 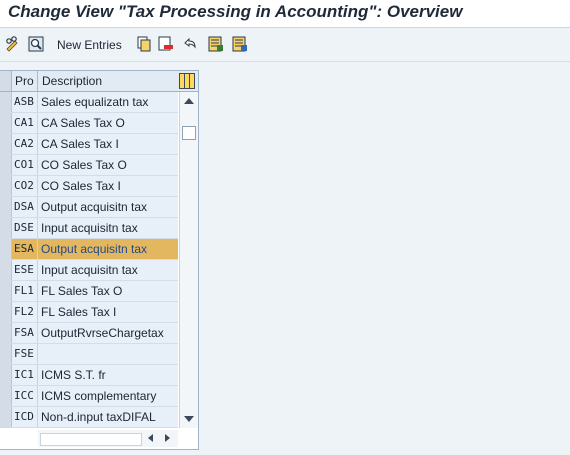 I want to click on row-code: DSE, so click(x=24, y=227).